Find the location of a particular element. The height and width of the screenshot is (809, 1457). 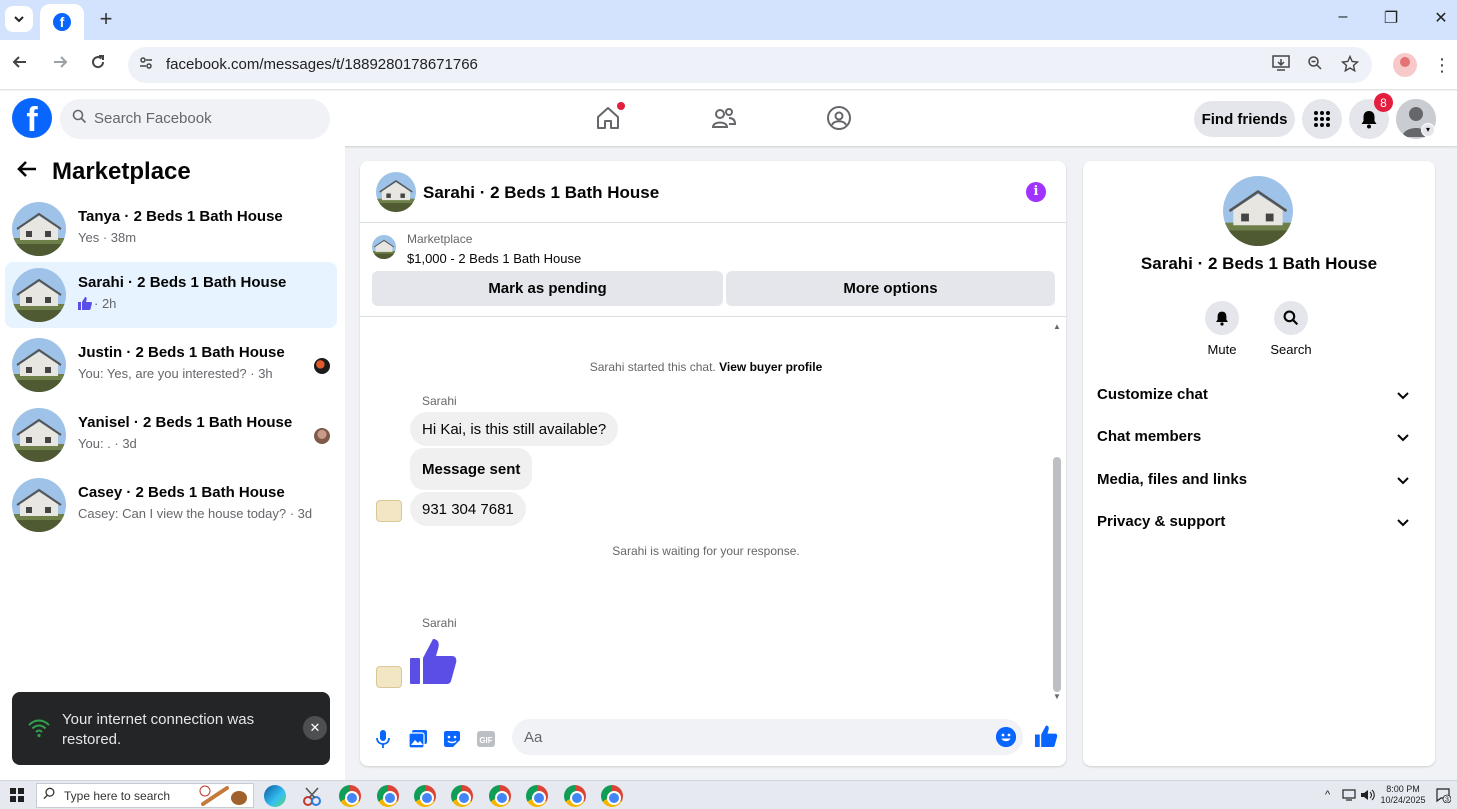

conversation-item-tanya: Tanya · 2 Beds 1 Bath House Yes · 38m is located at coordinates (171, 229).